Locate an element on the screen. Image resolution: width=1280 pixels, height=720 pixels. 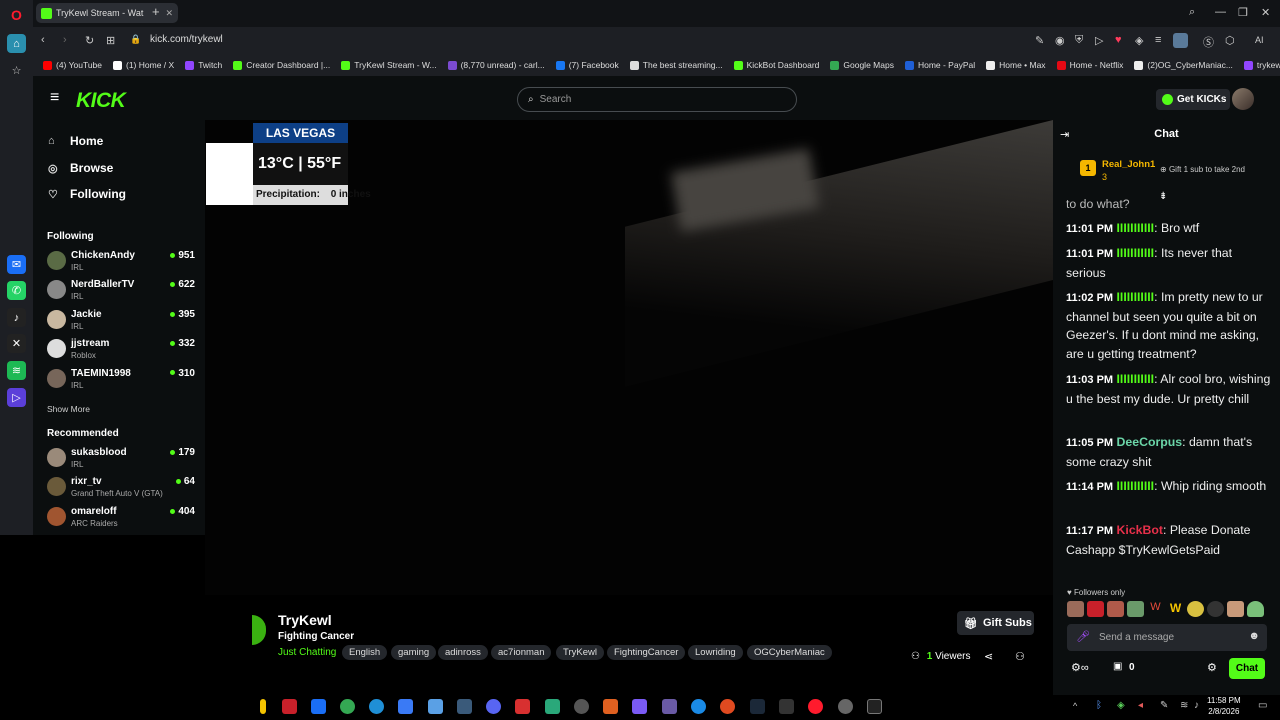
search-tabs-icon: ⌕ is located at coordinates (1192, 12).